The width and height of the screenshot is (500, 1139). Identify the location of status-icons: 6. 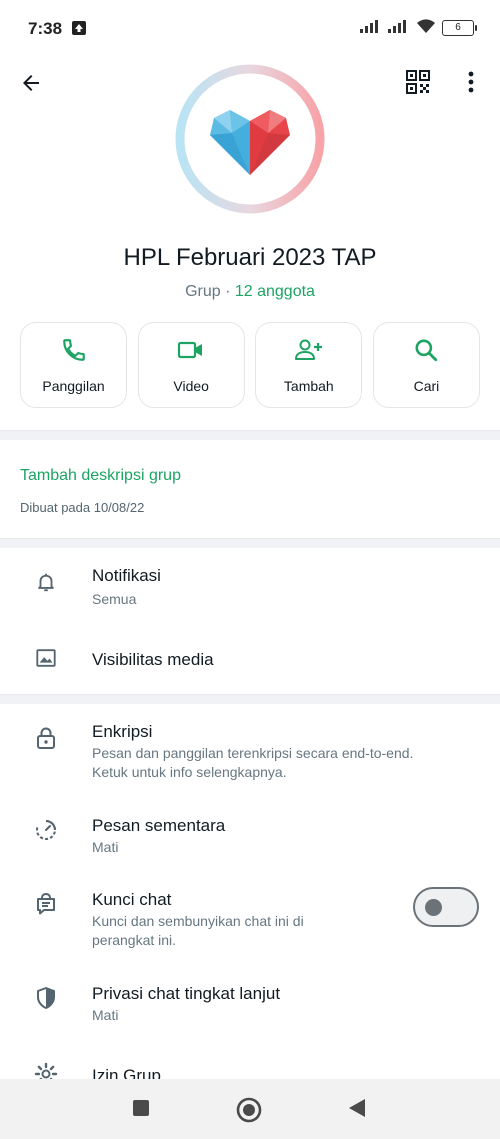
(418, 28).